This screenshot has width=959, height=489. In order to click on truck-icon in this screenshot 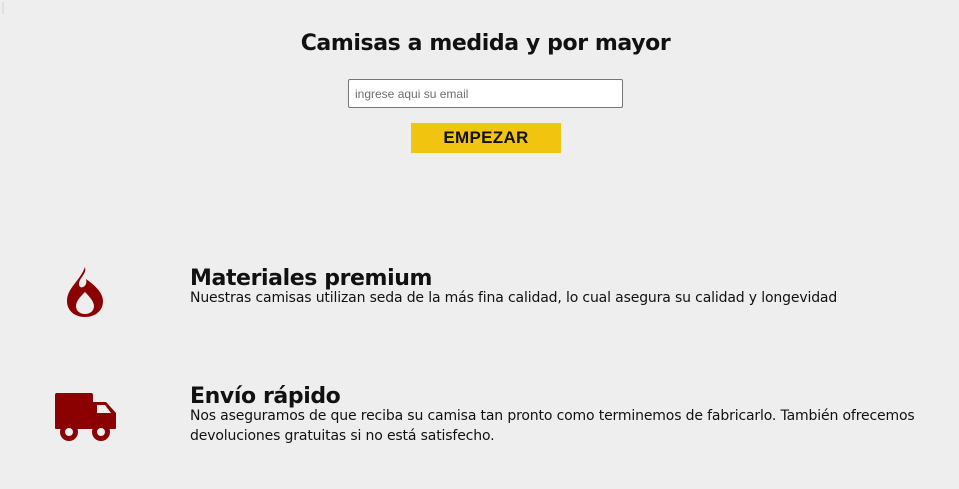, I will do `click(86, 419)`.